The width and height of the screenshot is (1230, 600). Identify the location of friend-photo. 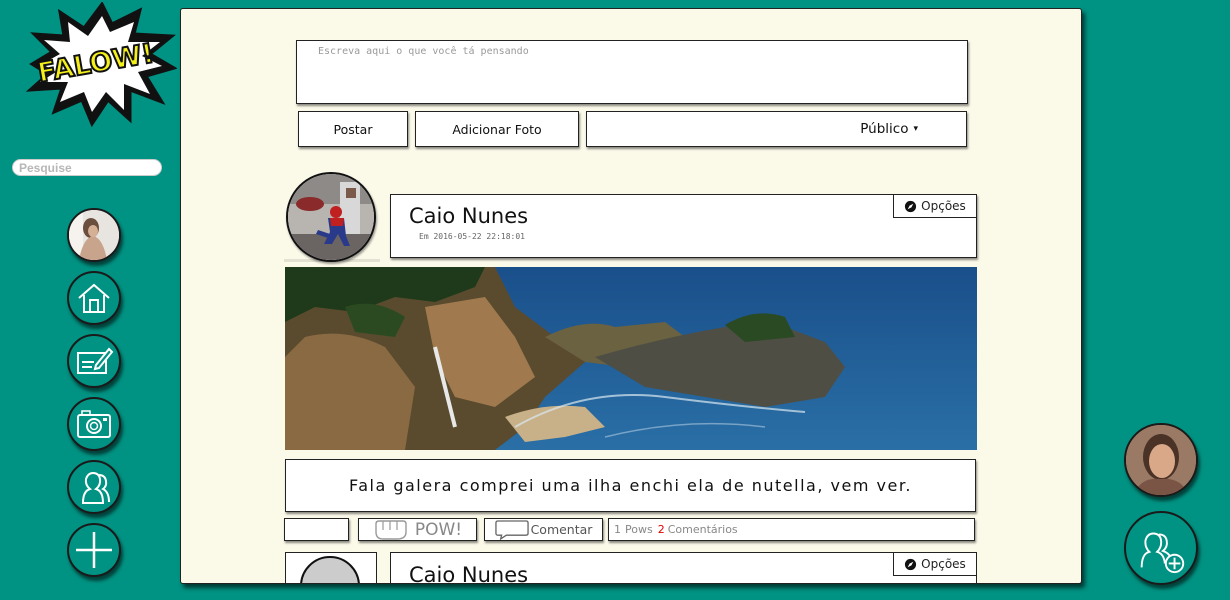
(1161, 460).